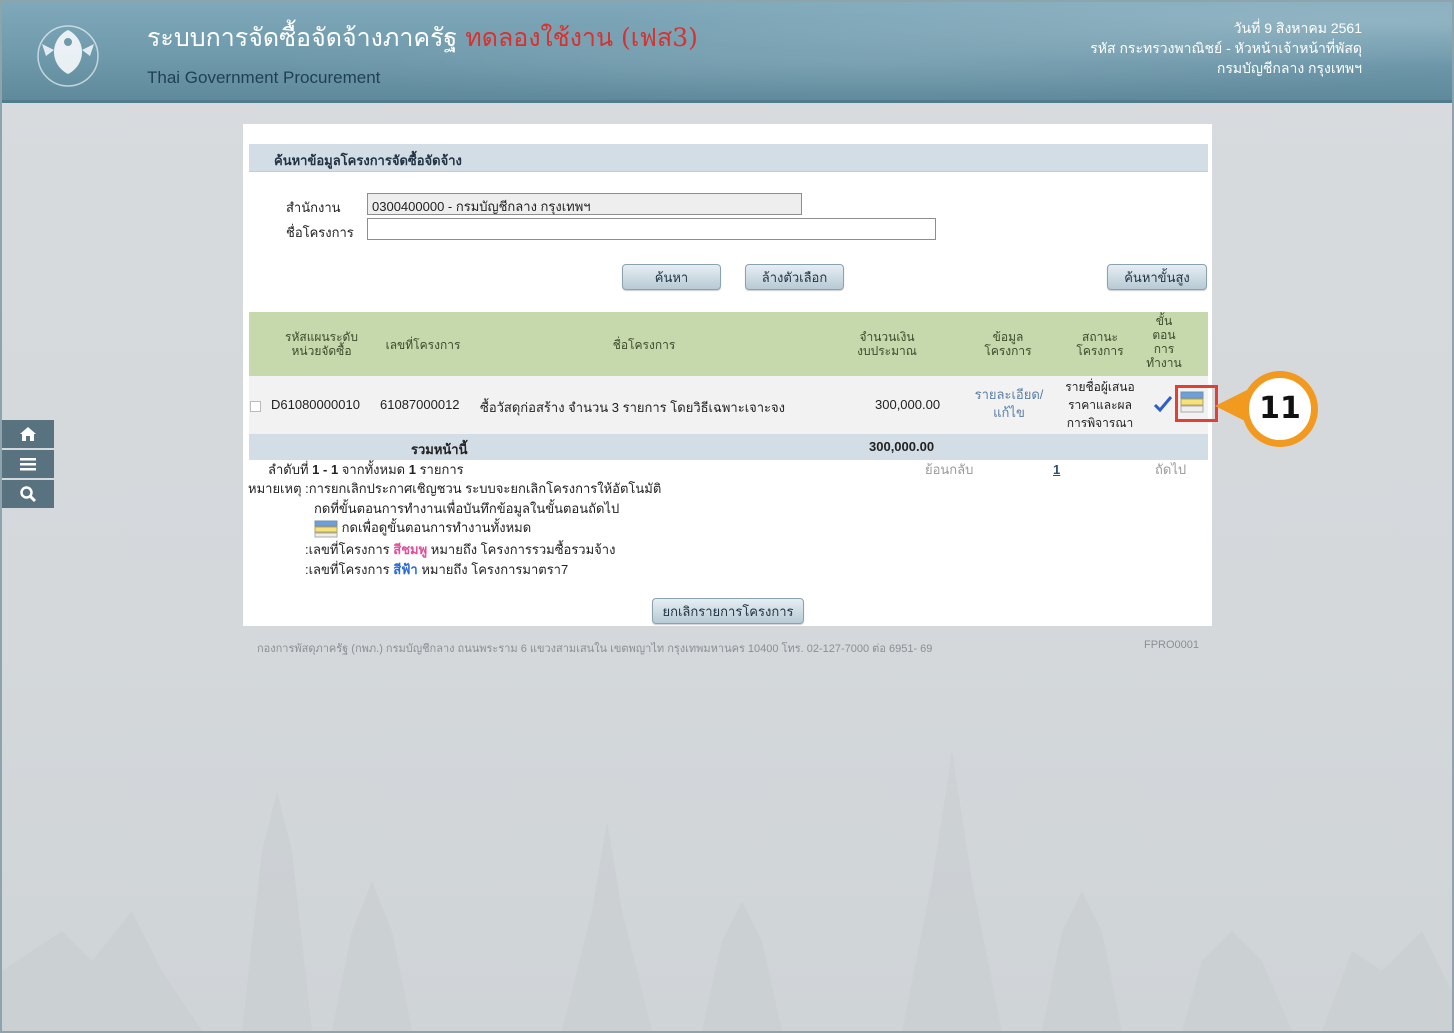  Describe the element at coordinates (321, 351) in the screenshot. I see `th-plan-code-line2: หน่วยจัดซื้อ` at that location.